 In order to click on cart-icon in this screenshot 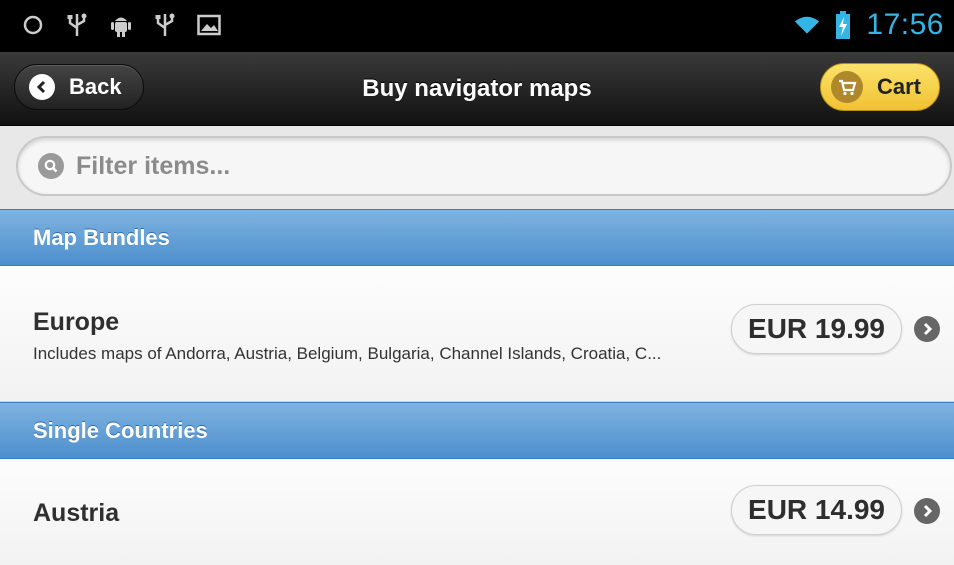, I will do `click(847, 87)`.